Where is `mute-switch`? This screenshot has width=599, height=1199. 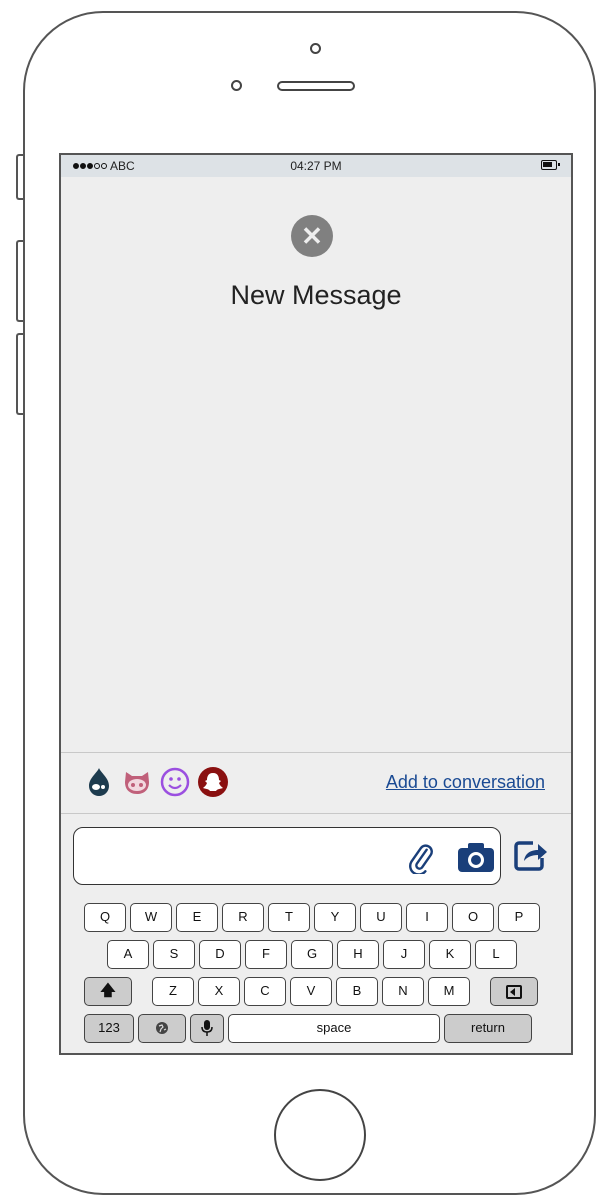
mute-switch is located at coordinates (19, 177).